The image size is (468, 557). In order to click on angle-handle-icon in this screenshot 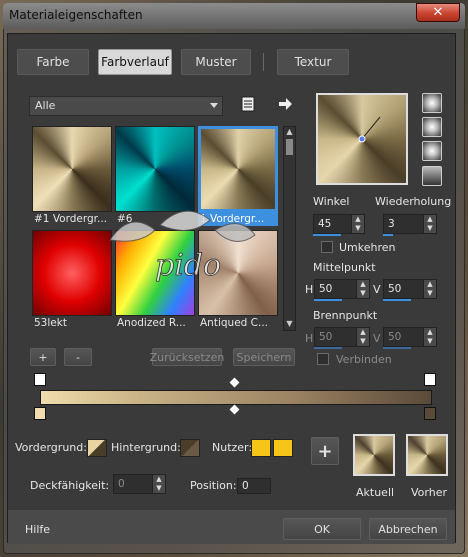, I will do `click(362, 139)`.